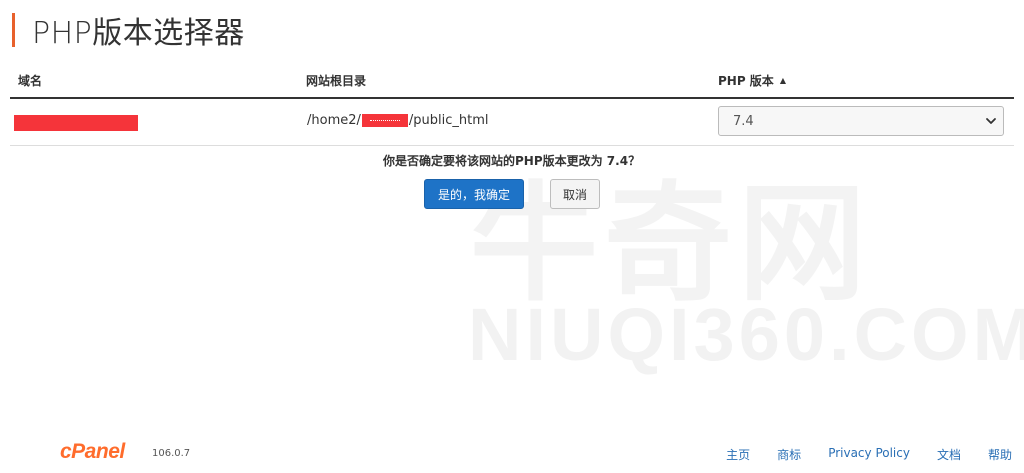  What do you see at coordinates (789, 454) in the screenshot?
I see `footer-link-trademarks: 商标` at bounding box center [789, 454].